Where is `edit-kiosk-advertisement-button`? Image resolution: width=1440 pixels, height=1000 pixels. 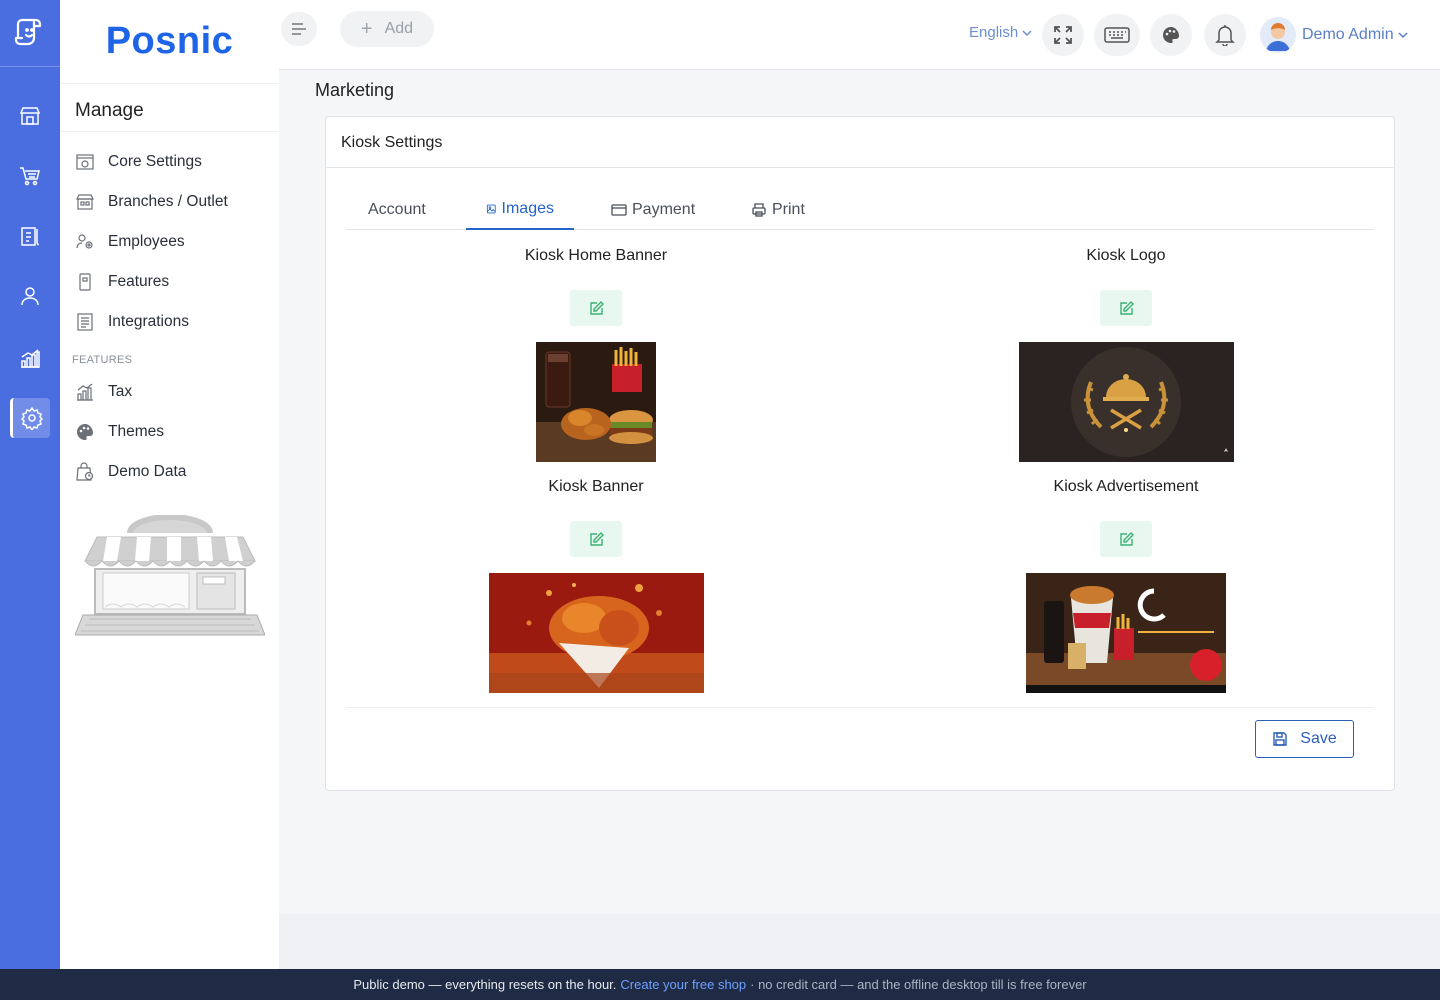 edit-kiosk-advertisement-button is located at coordinates (1126, 539).